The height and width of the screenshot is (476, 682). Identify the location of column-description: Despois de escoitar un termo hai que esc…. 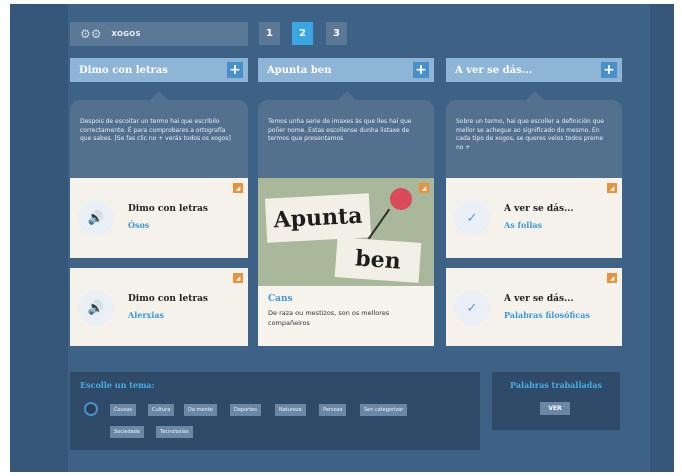
(159, 134).